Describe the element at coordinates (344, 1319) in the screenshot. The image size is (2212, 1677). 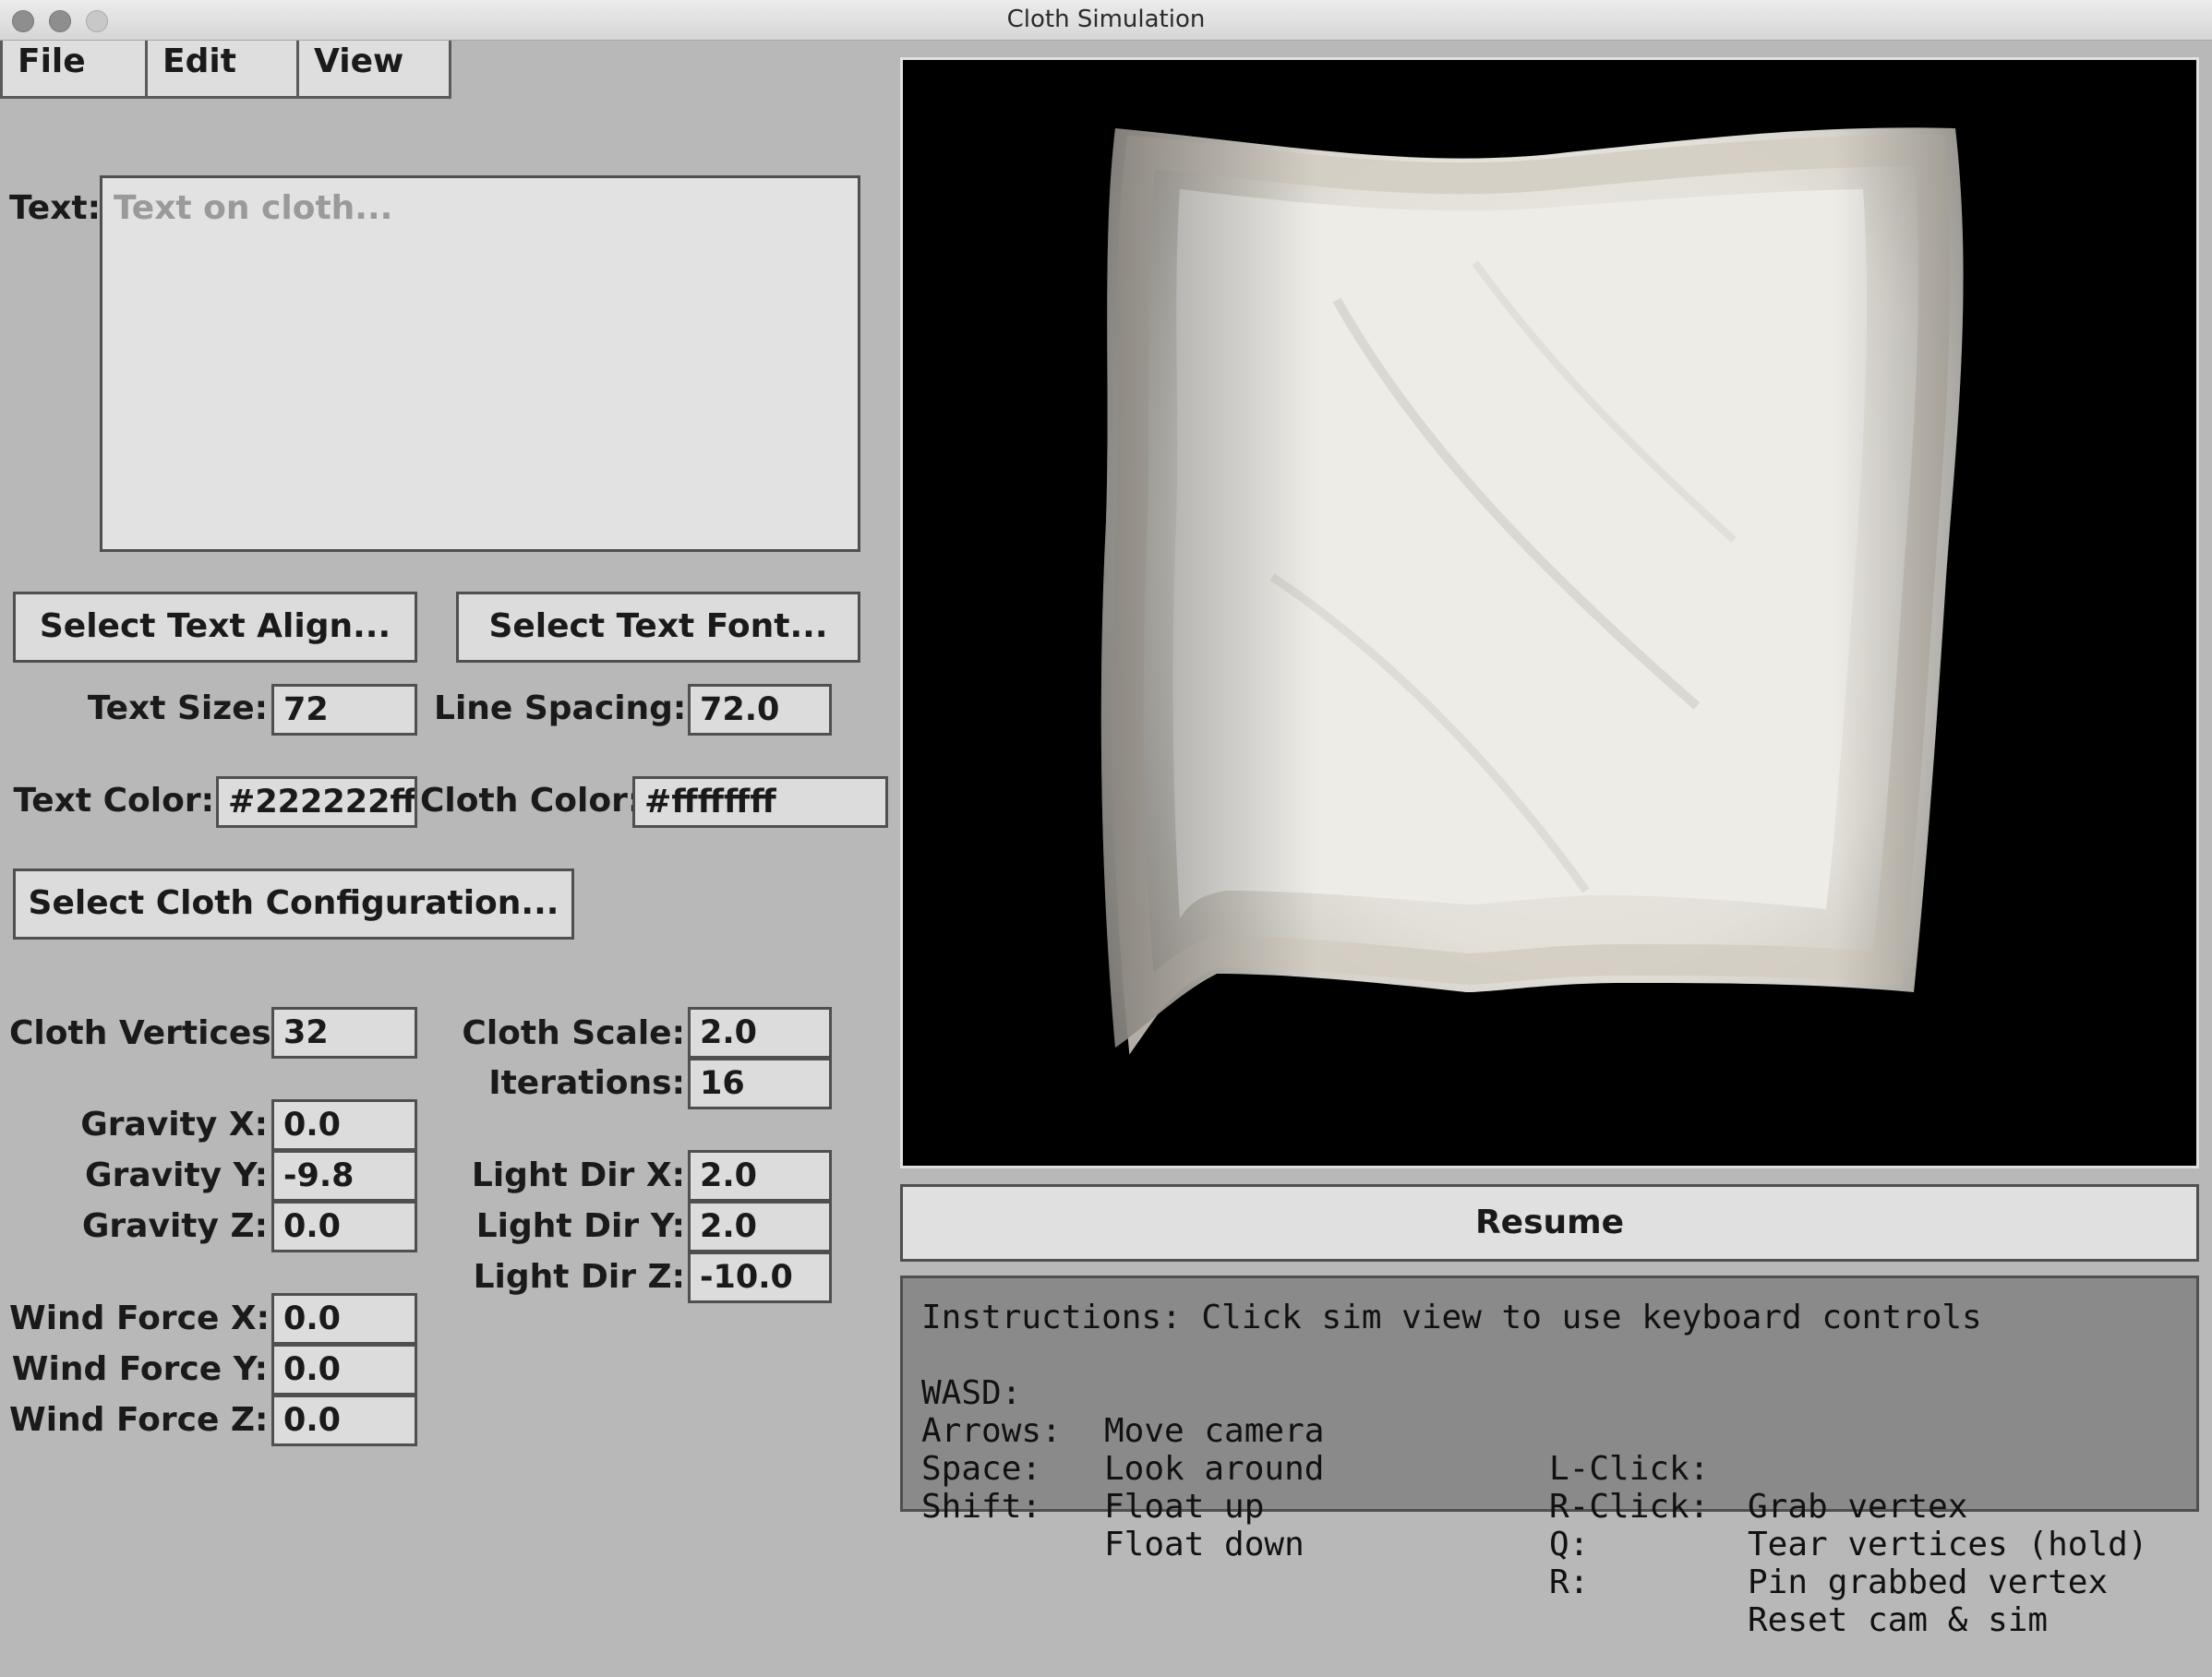
I see `wind-force-x-field: 0.0` at that location.